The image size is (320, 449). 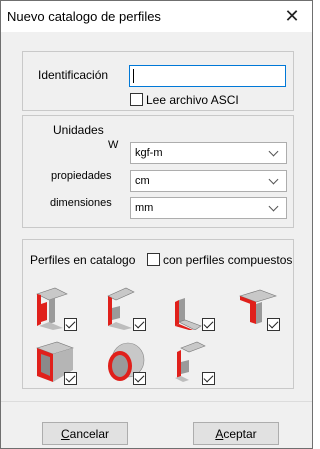 I want to click on catalog-label: Perfiles en catalogo, so click(x=83, y=260).